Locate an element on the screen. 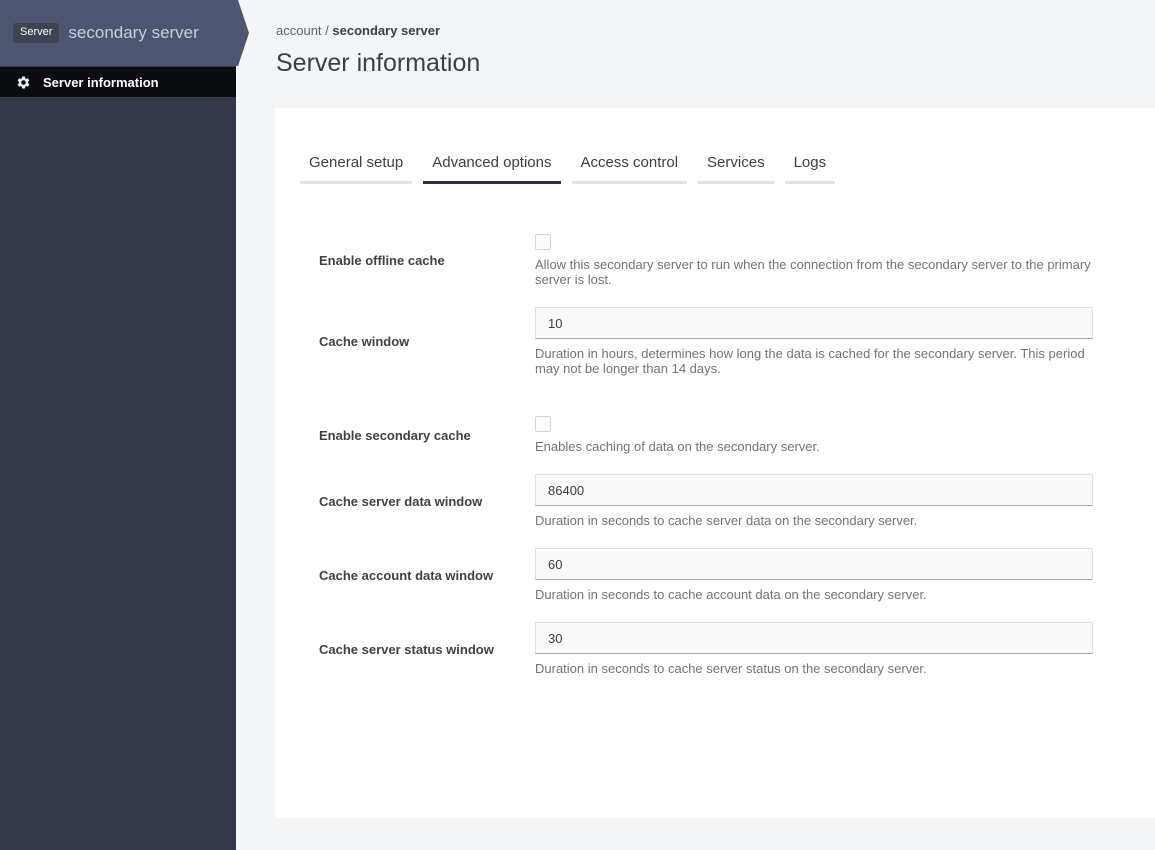  tab-access-control: Access control is located at coordinates (629, 169).